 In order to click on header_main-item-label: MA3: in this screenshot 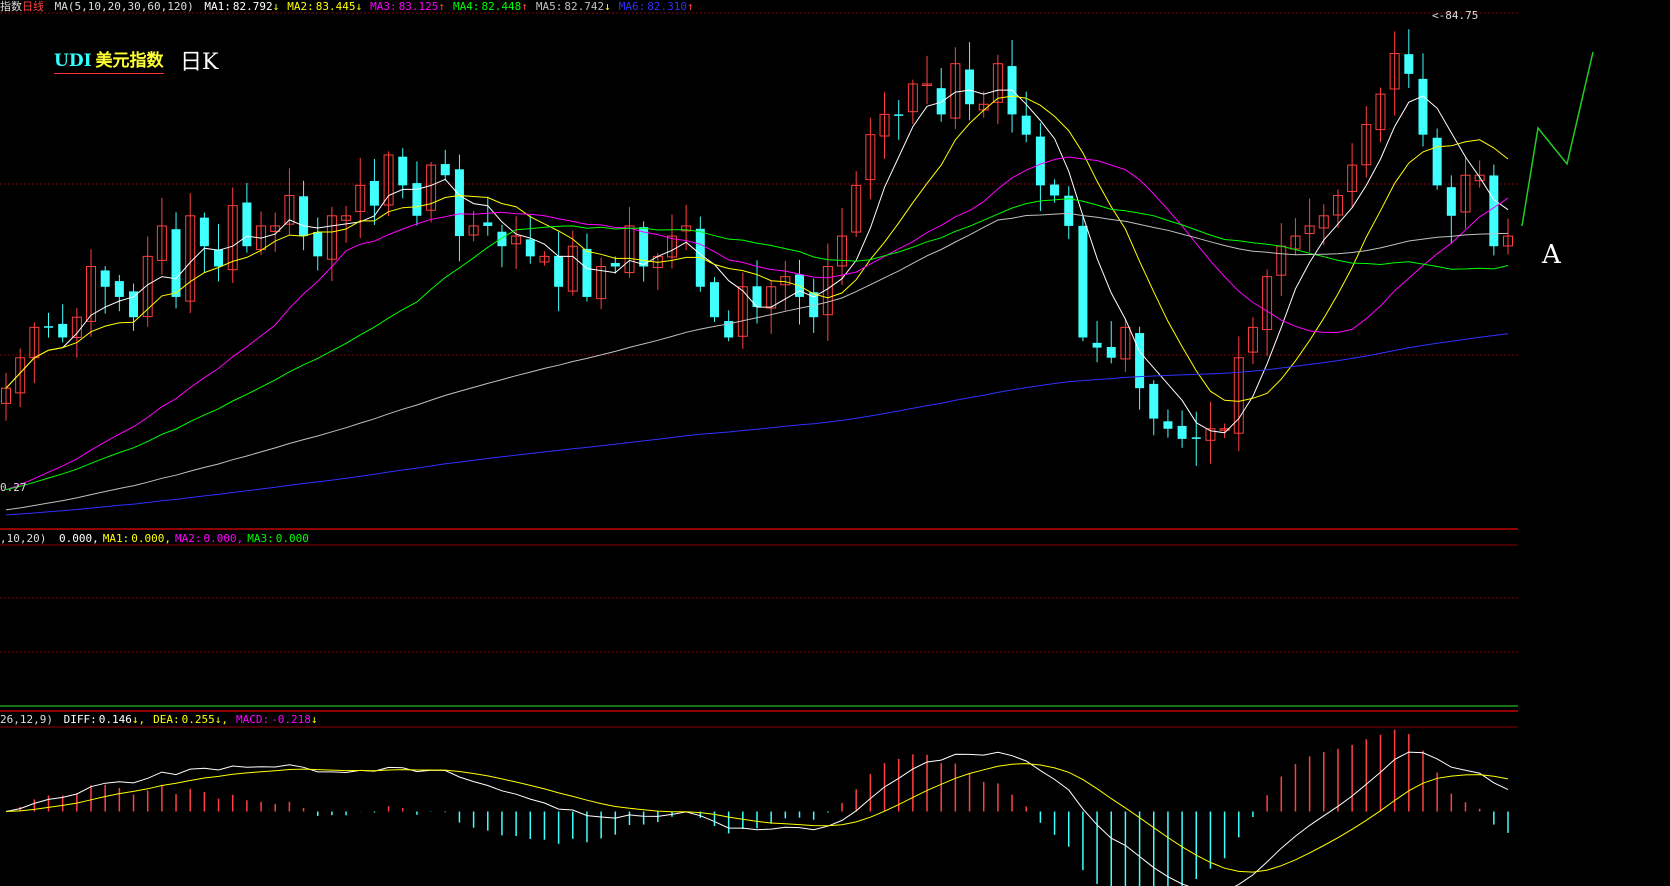, I will do `click(383, 6)`.